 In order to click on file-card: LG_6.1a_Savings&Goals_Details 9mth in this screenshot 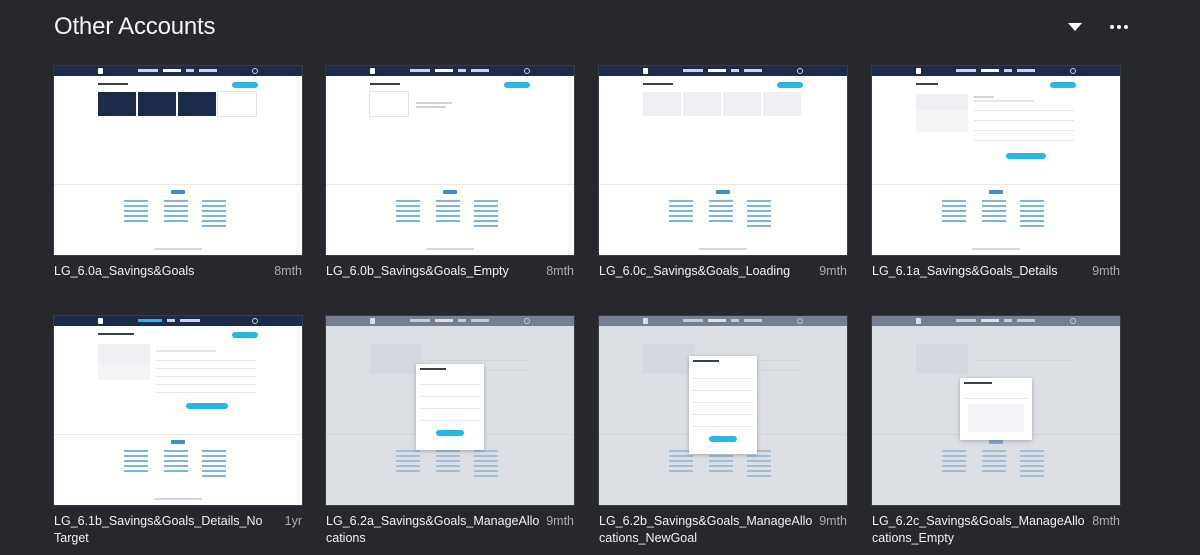, I will do `click(996, 182)`.